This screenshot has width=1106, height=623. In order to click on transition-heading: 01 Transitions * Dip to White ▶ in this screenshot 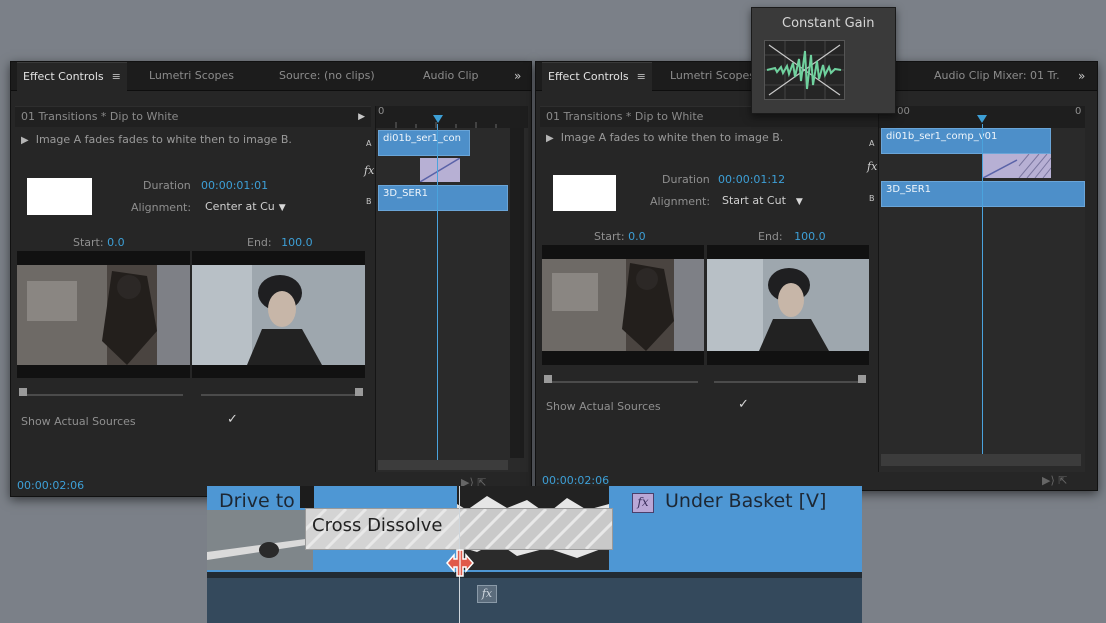, I will do `click(193, 116)`.